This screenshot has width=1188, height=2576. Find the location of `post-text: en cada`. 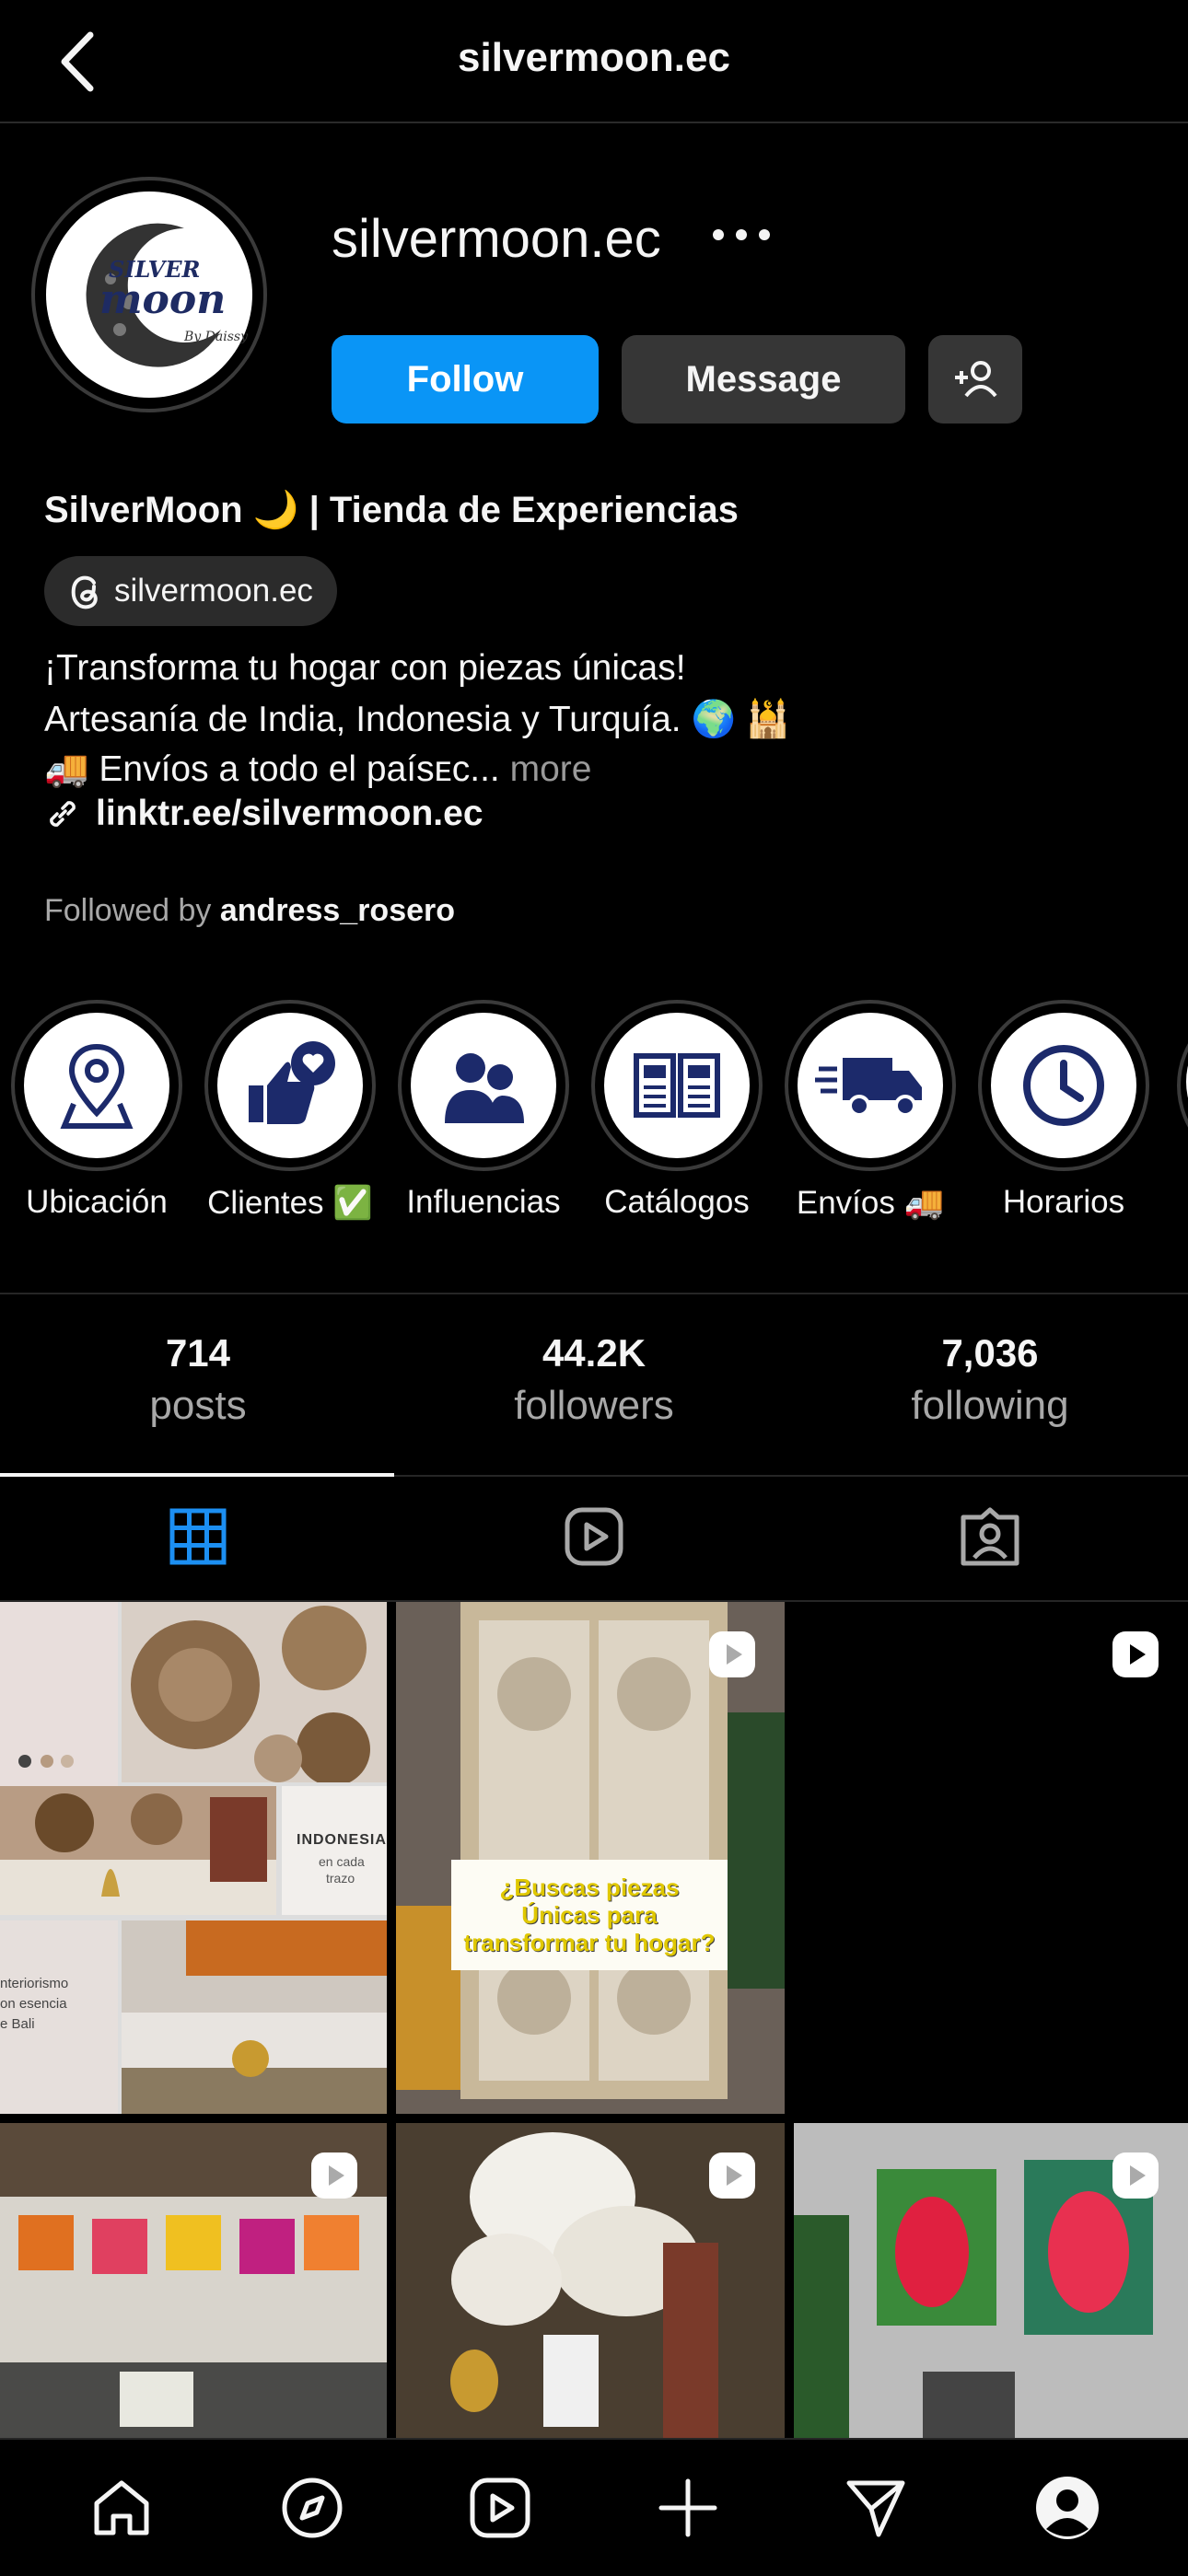

post-text: en cada is located at coordinates (342, 1861).